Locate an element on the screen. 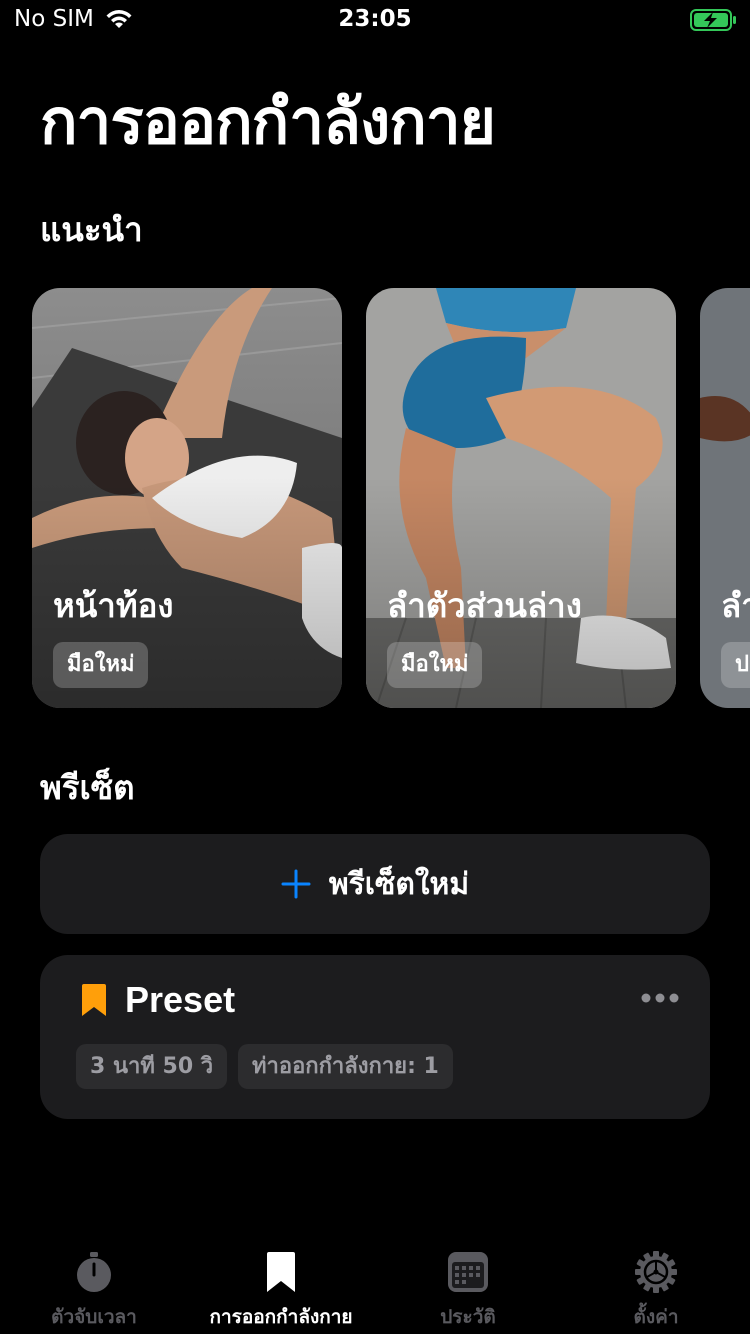 The height and width of the screenshot is (1334, 750). stopwatch-icon is located at coordinates (94, 1272).